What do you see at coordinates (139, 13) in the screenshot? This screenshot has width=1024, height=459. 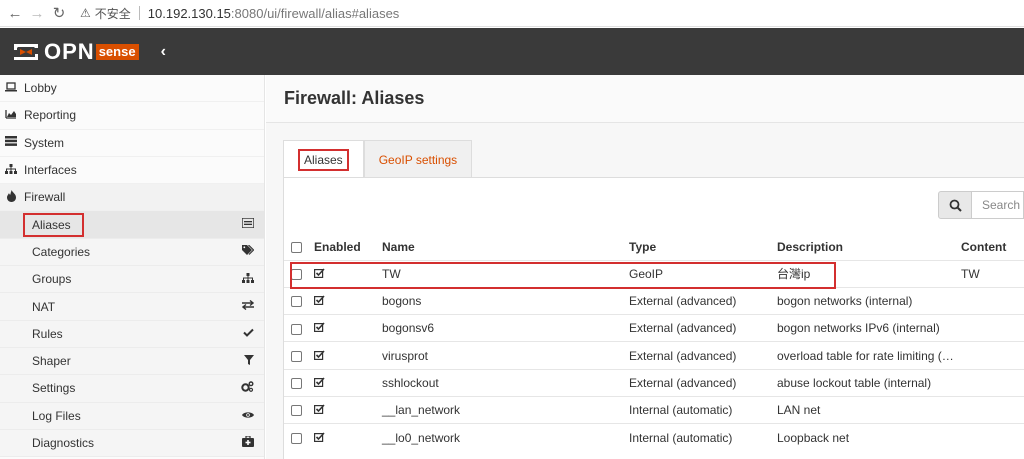 I see `divider` at bounding box center [139, 13].